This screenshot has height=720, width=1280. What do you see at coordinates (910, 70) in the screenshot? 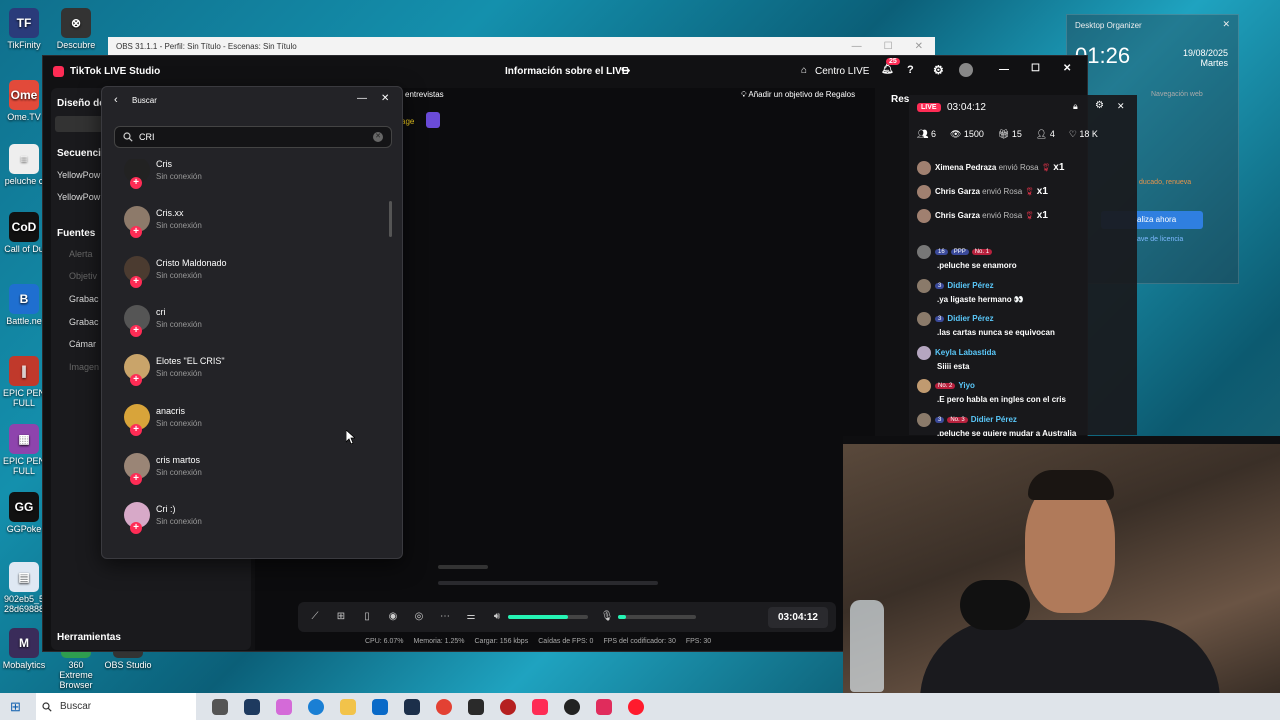
I see `help-icon: ?` at bounding box center [910, 70].